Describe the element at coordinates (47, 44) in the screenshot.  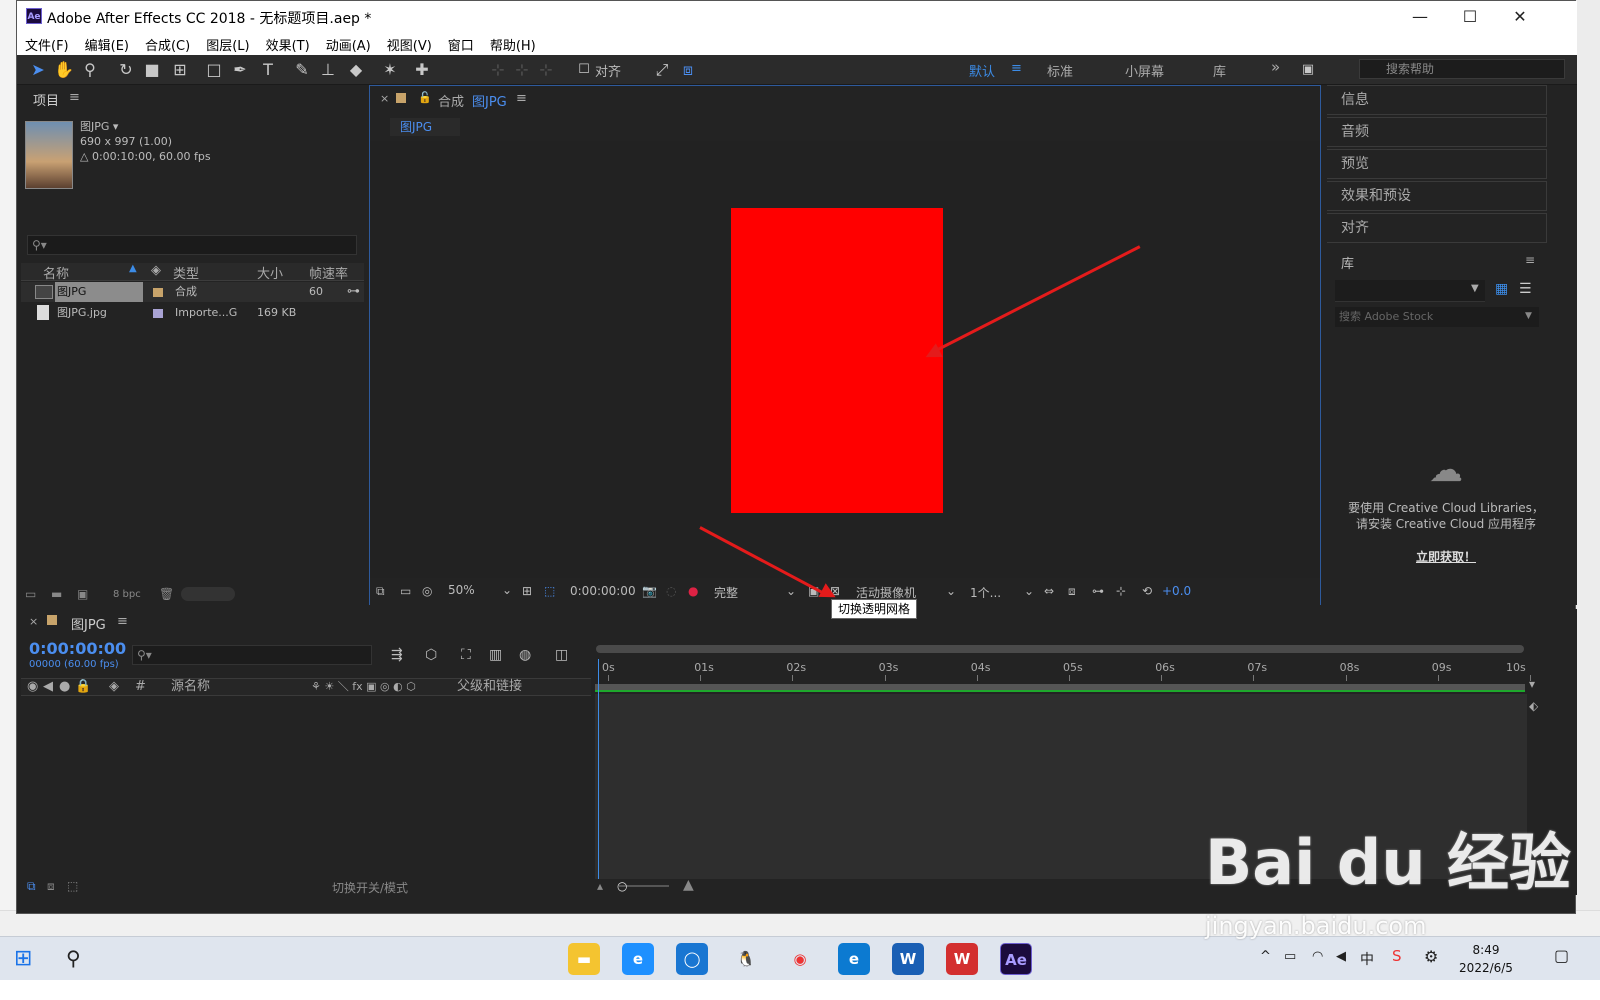
I see `menu-file: 文件(F)` at that location.